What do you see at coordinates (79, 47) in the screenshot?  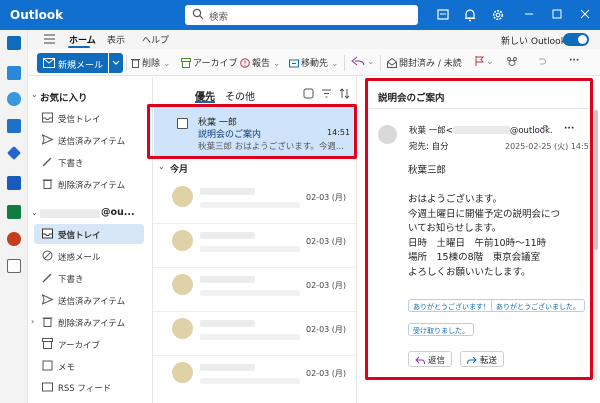 I see `active-tab-indicator` at bounding box center [79, 47].